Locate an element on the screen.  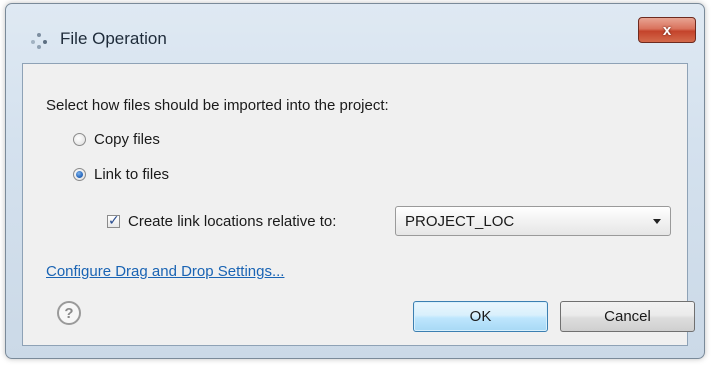
ok-button: OK is located at coordinates (480, 316).